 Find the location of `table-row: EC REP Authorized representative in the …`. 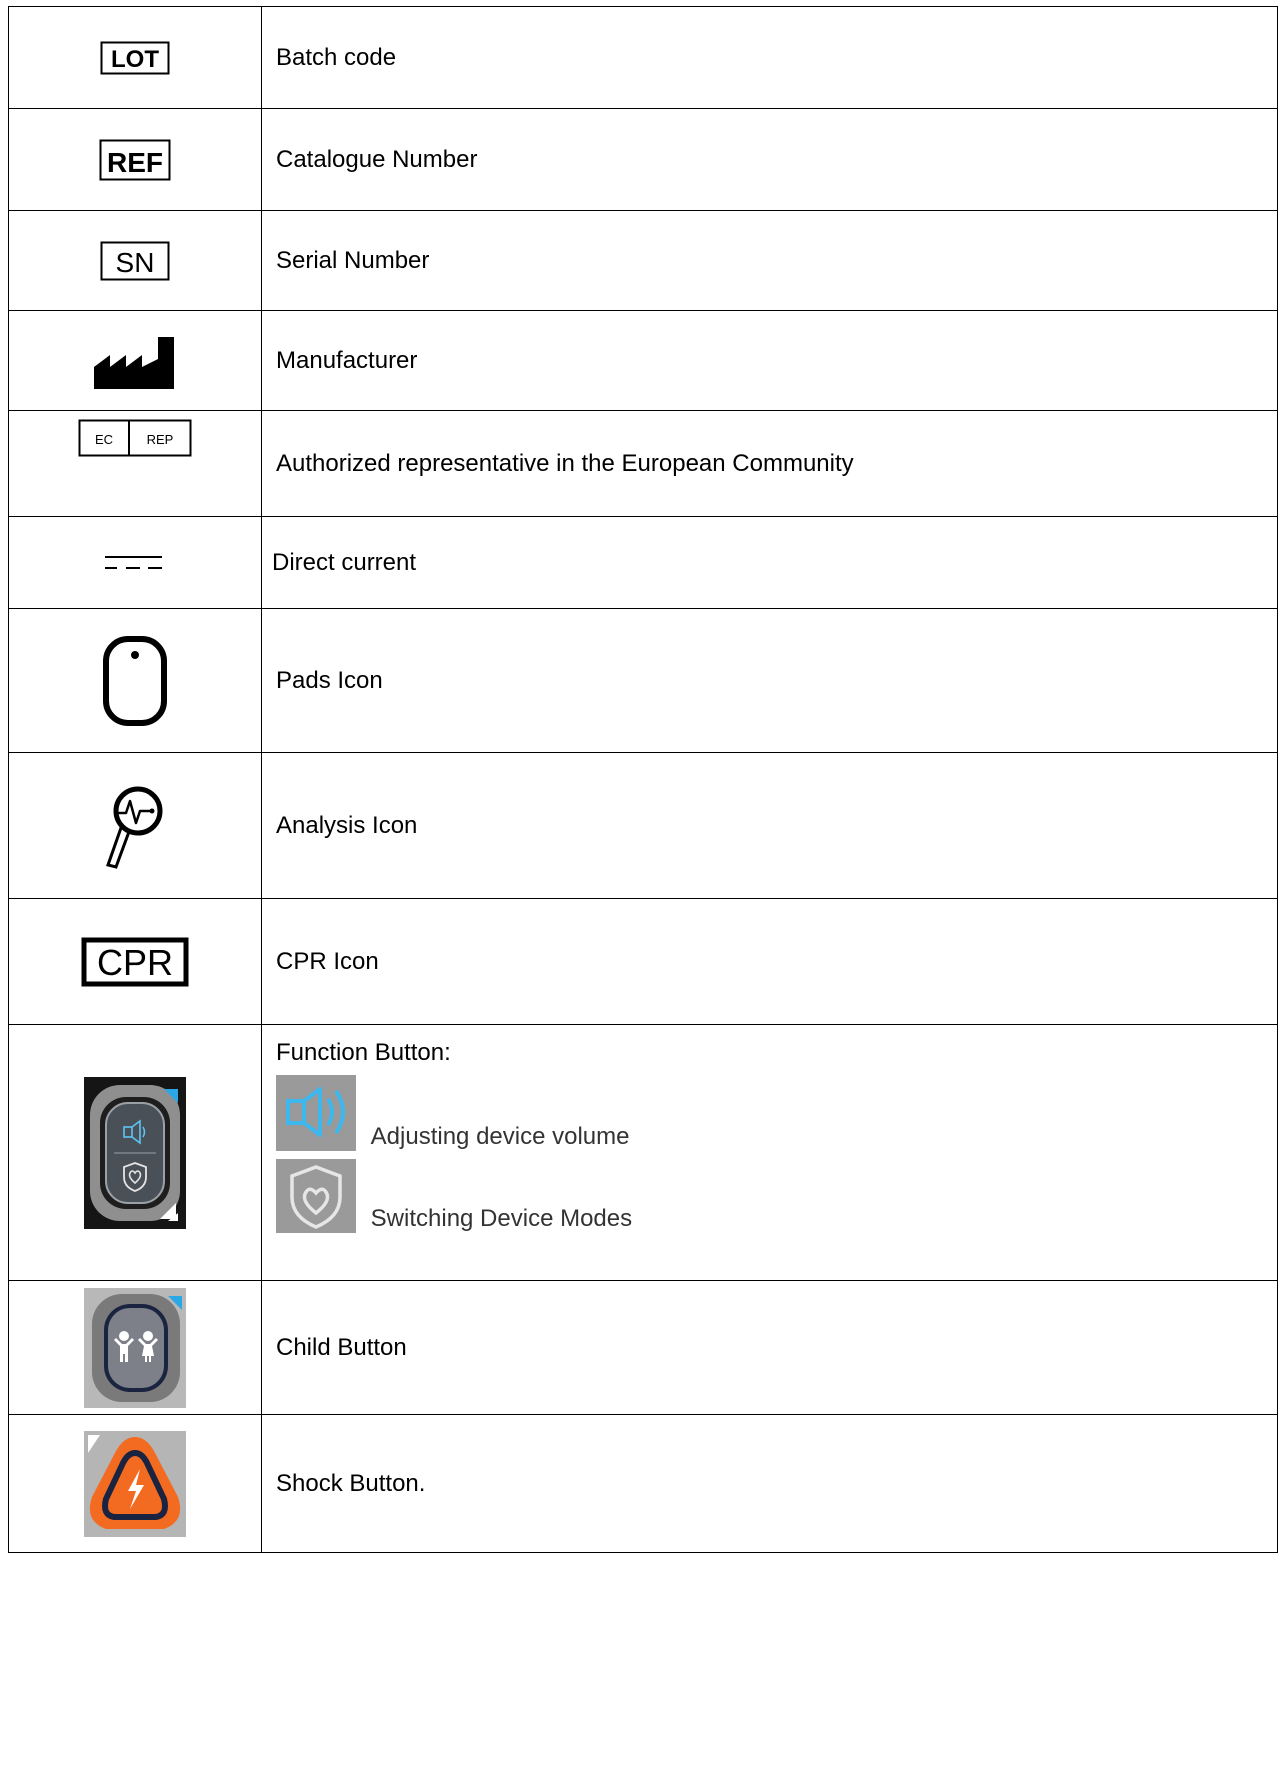

table-row: EC REP Authorized representative in the … is located at coordinates (643, 463).